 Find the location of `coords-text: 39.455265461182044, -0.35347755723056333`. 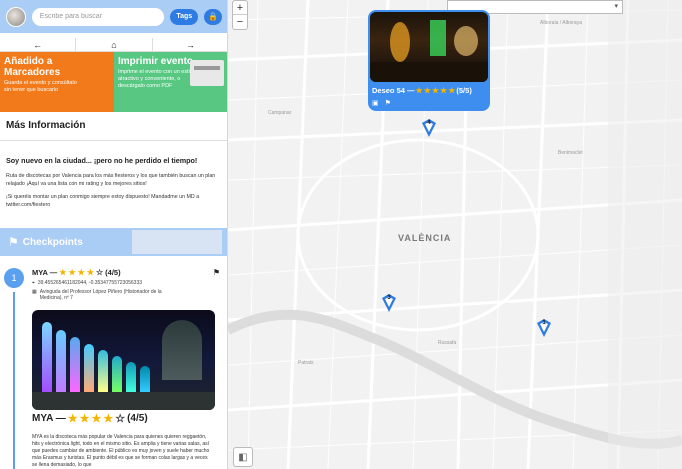

coords-text: 39.455265461182044, -0.35347755723056333 is located at coordinates (90, 283).